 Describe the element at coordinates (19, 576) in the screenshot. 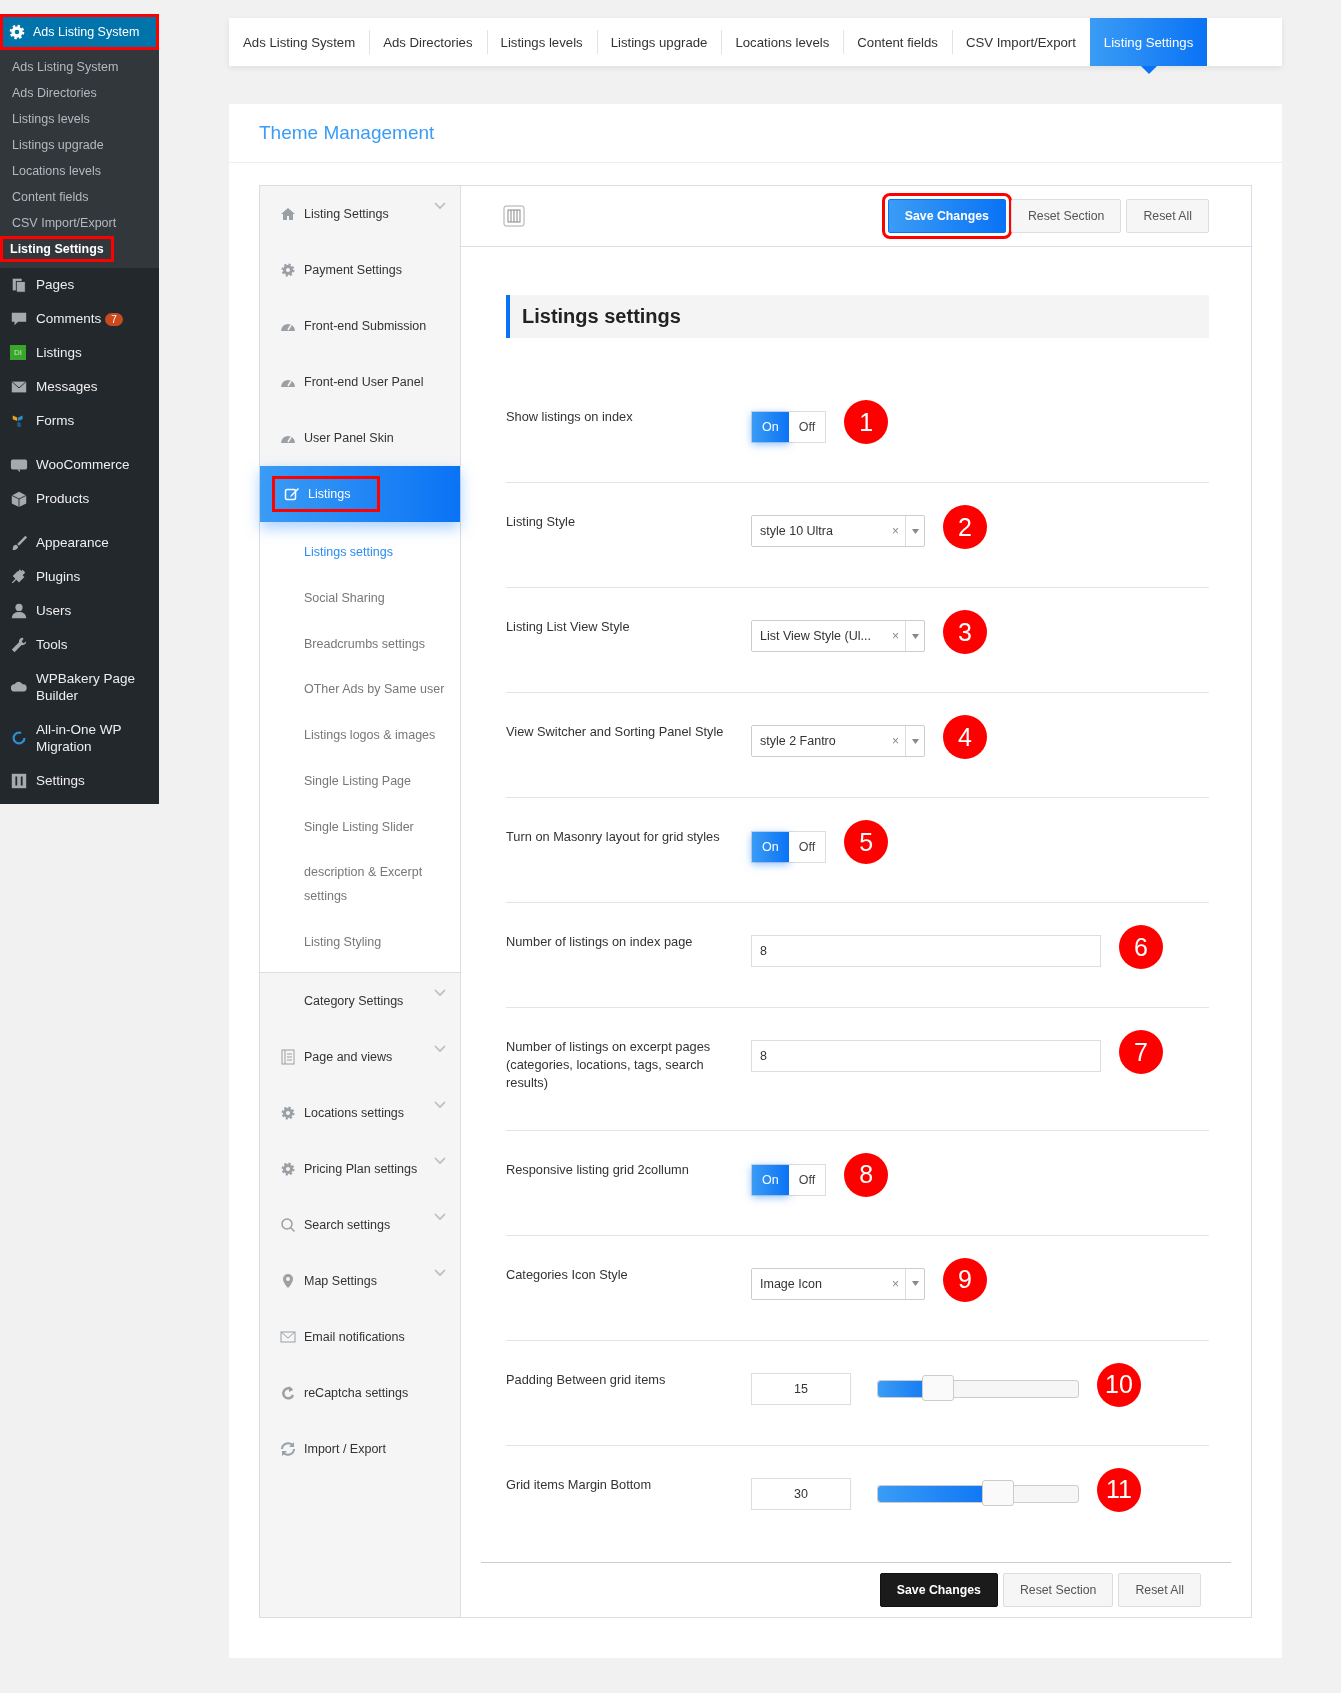

I see `plug-icon` at that location.